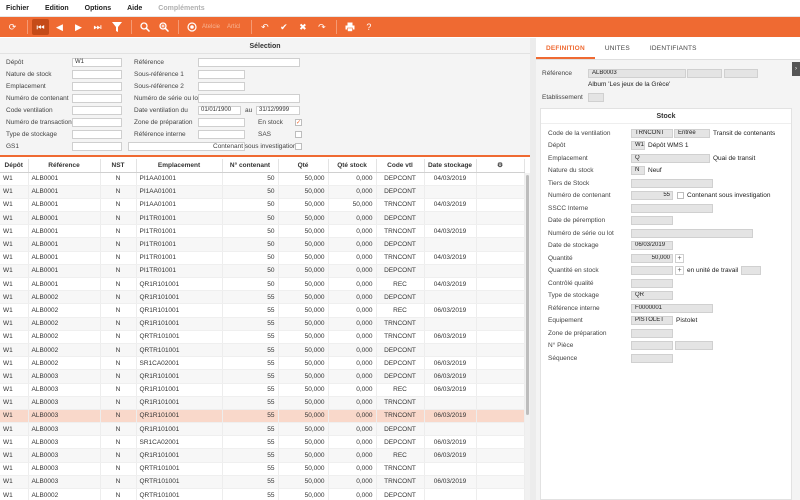 This screenshot has width=800, height=500. Describe the element at coordinates (652, 258) in the screenshot. I see `quantite-field: 50,000` at that location.